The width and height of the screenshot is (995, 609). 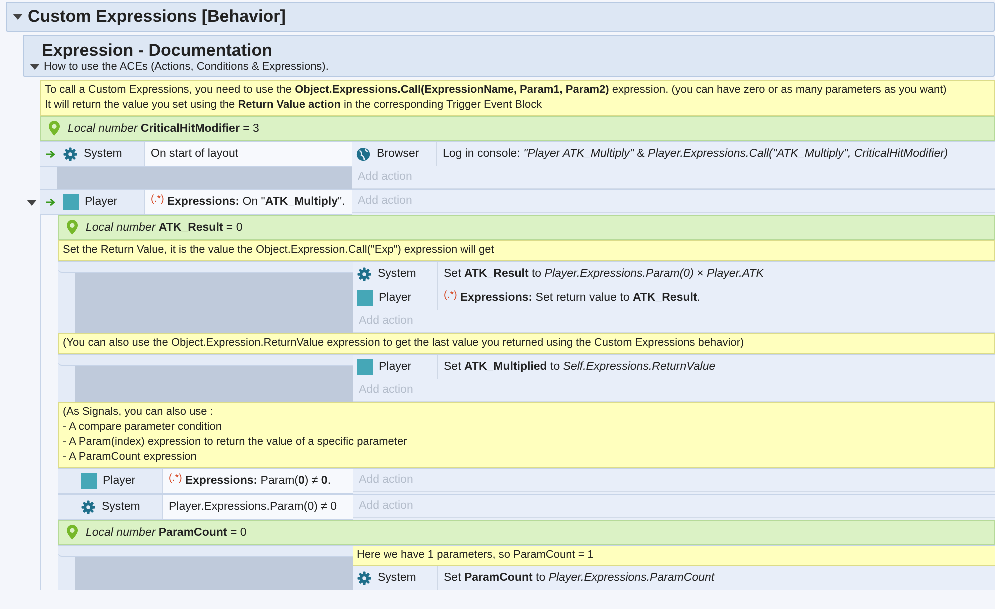 What do you see at coordinates (580, 367) in the screenshot?
I see `action-text: Set ATK_Multiplied to Self.Expressions.ReturnValue` at bounding box center [580, 367].